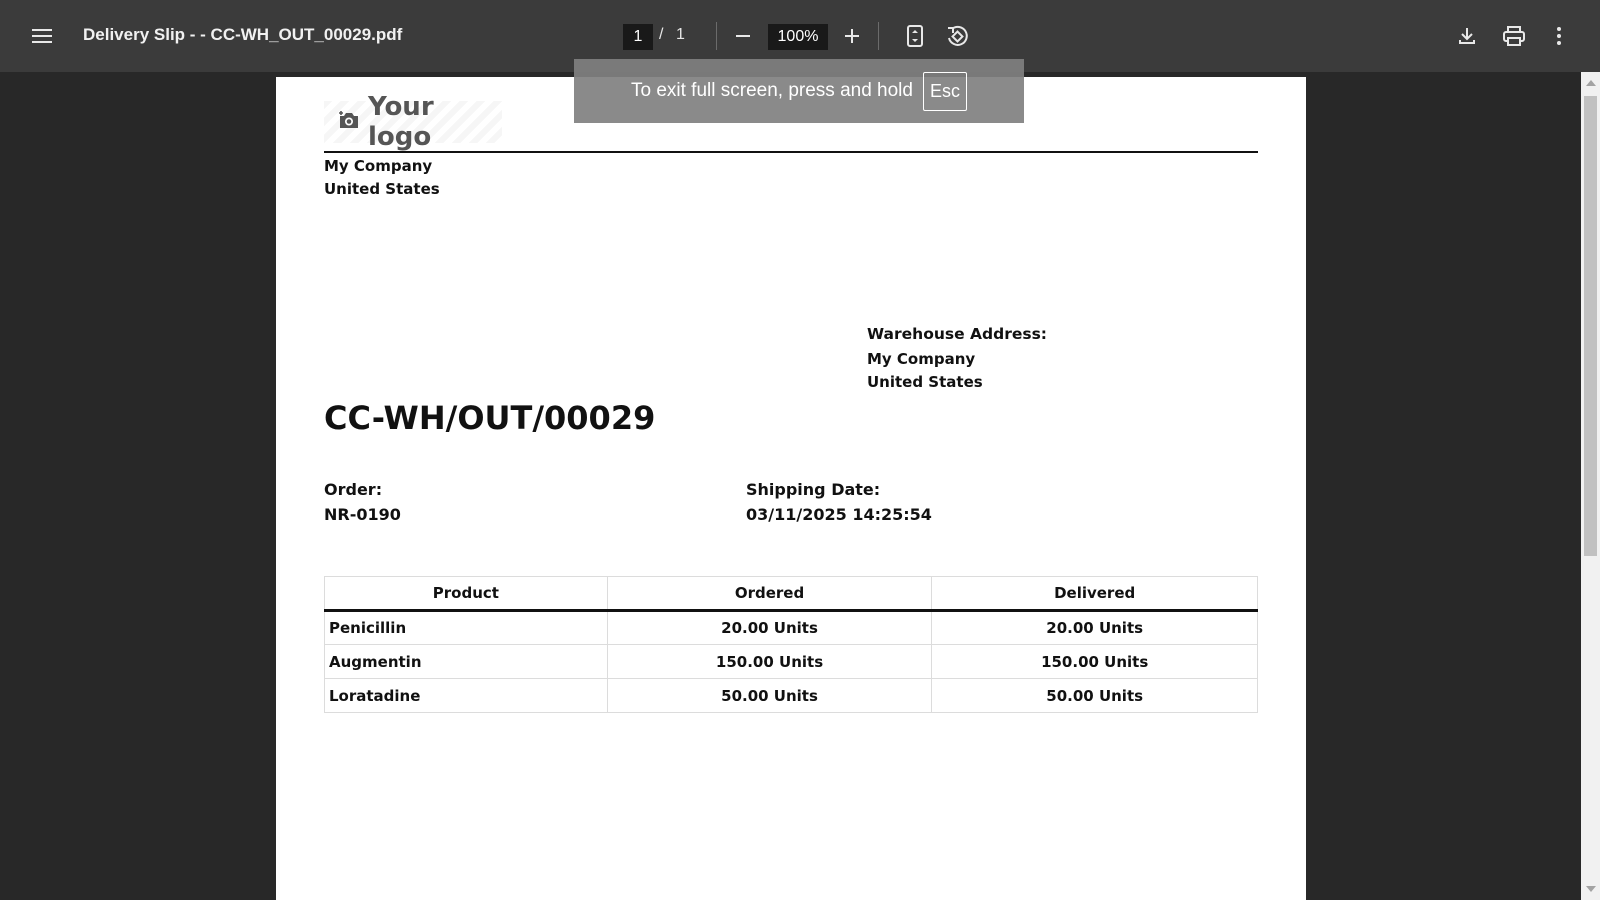  Describe the element at coordinates (638, 37) in the screenshot. I see `page-number-input: 1` at that location.